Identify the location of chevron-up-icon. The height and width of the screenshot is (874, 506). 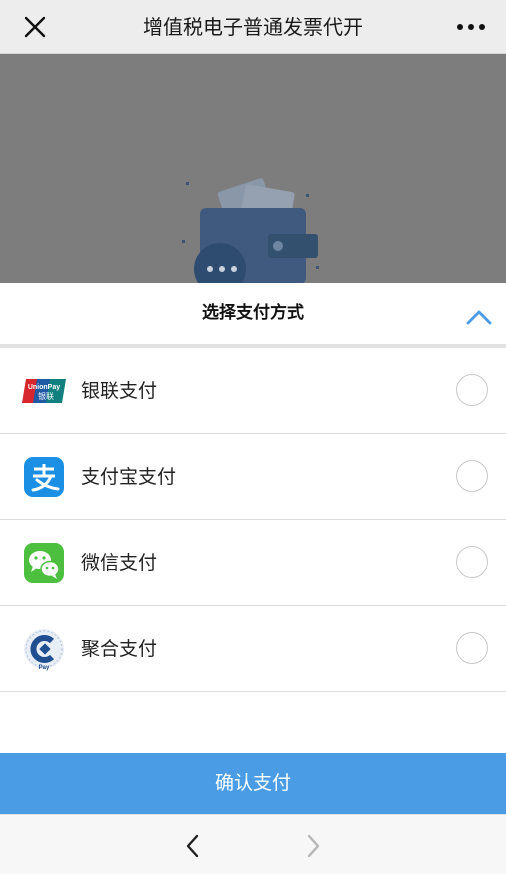
(479, 317).